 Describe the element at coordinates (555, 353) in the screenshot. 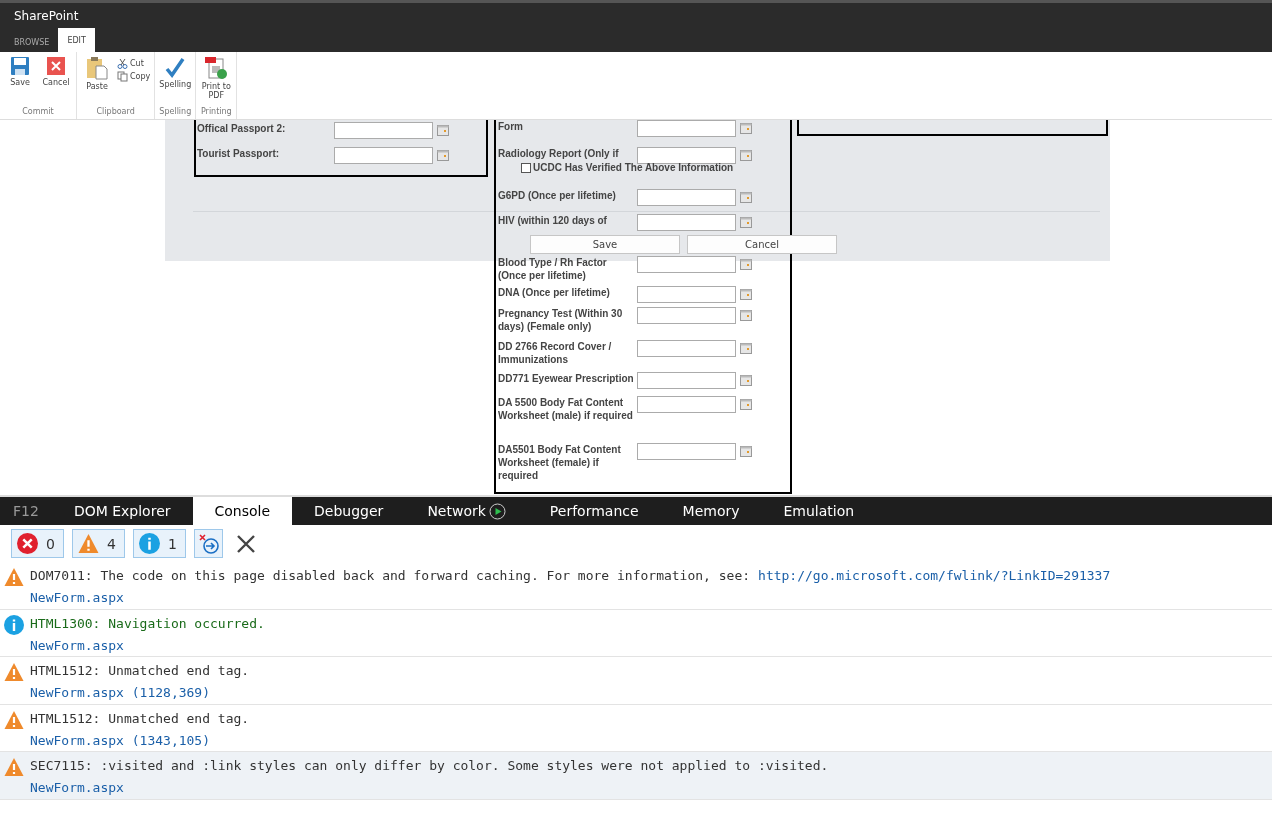

I see `field-label: DD 2766 Record Cover / Immunizations` at that location.